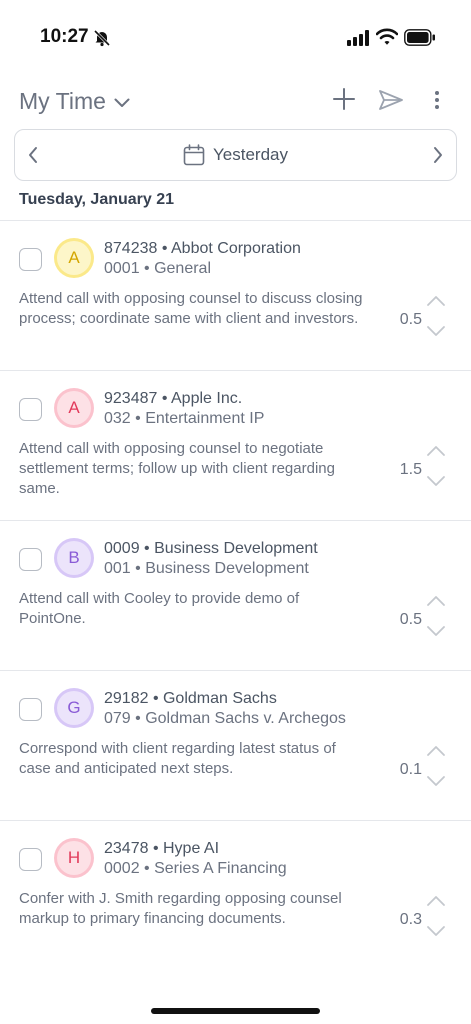  I want to click on header: My Time, so click(235, 102).